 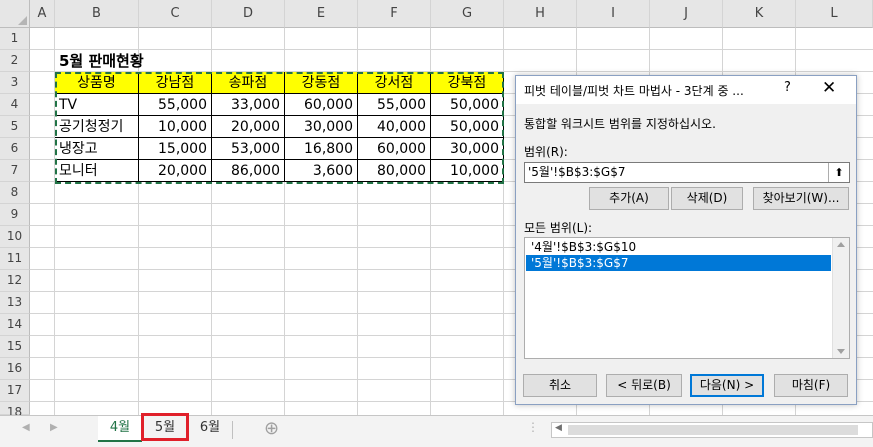 What do you see at coordinates (467, 83) in the screenshot?
I see `table-header-cell: 강북점` at bounding box center [467, 83].